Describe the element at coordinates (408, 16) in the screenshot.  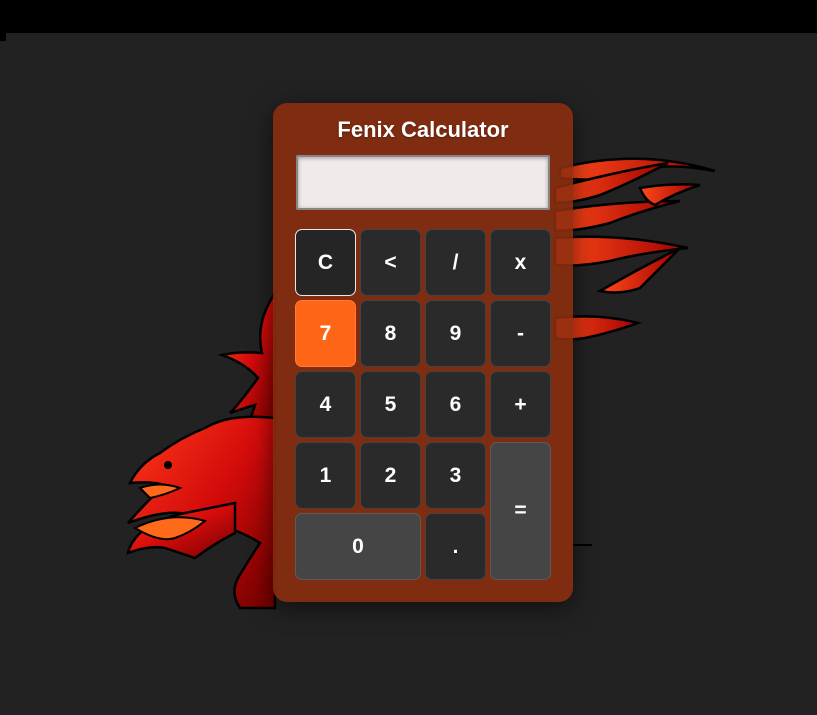
I see `top-black-bar` at that location.